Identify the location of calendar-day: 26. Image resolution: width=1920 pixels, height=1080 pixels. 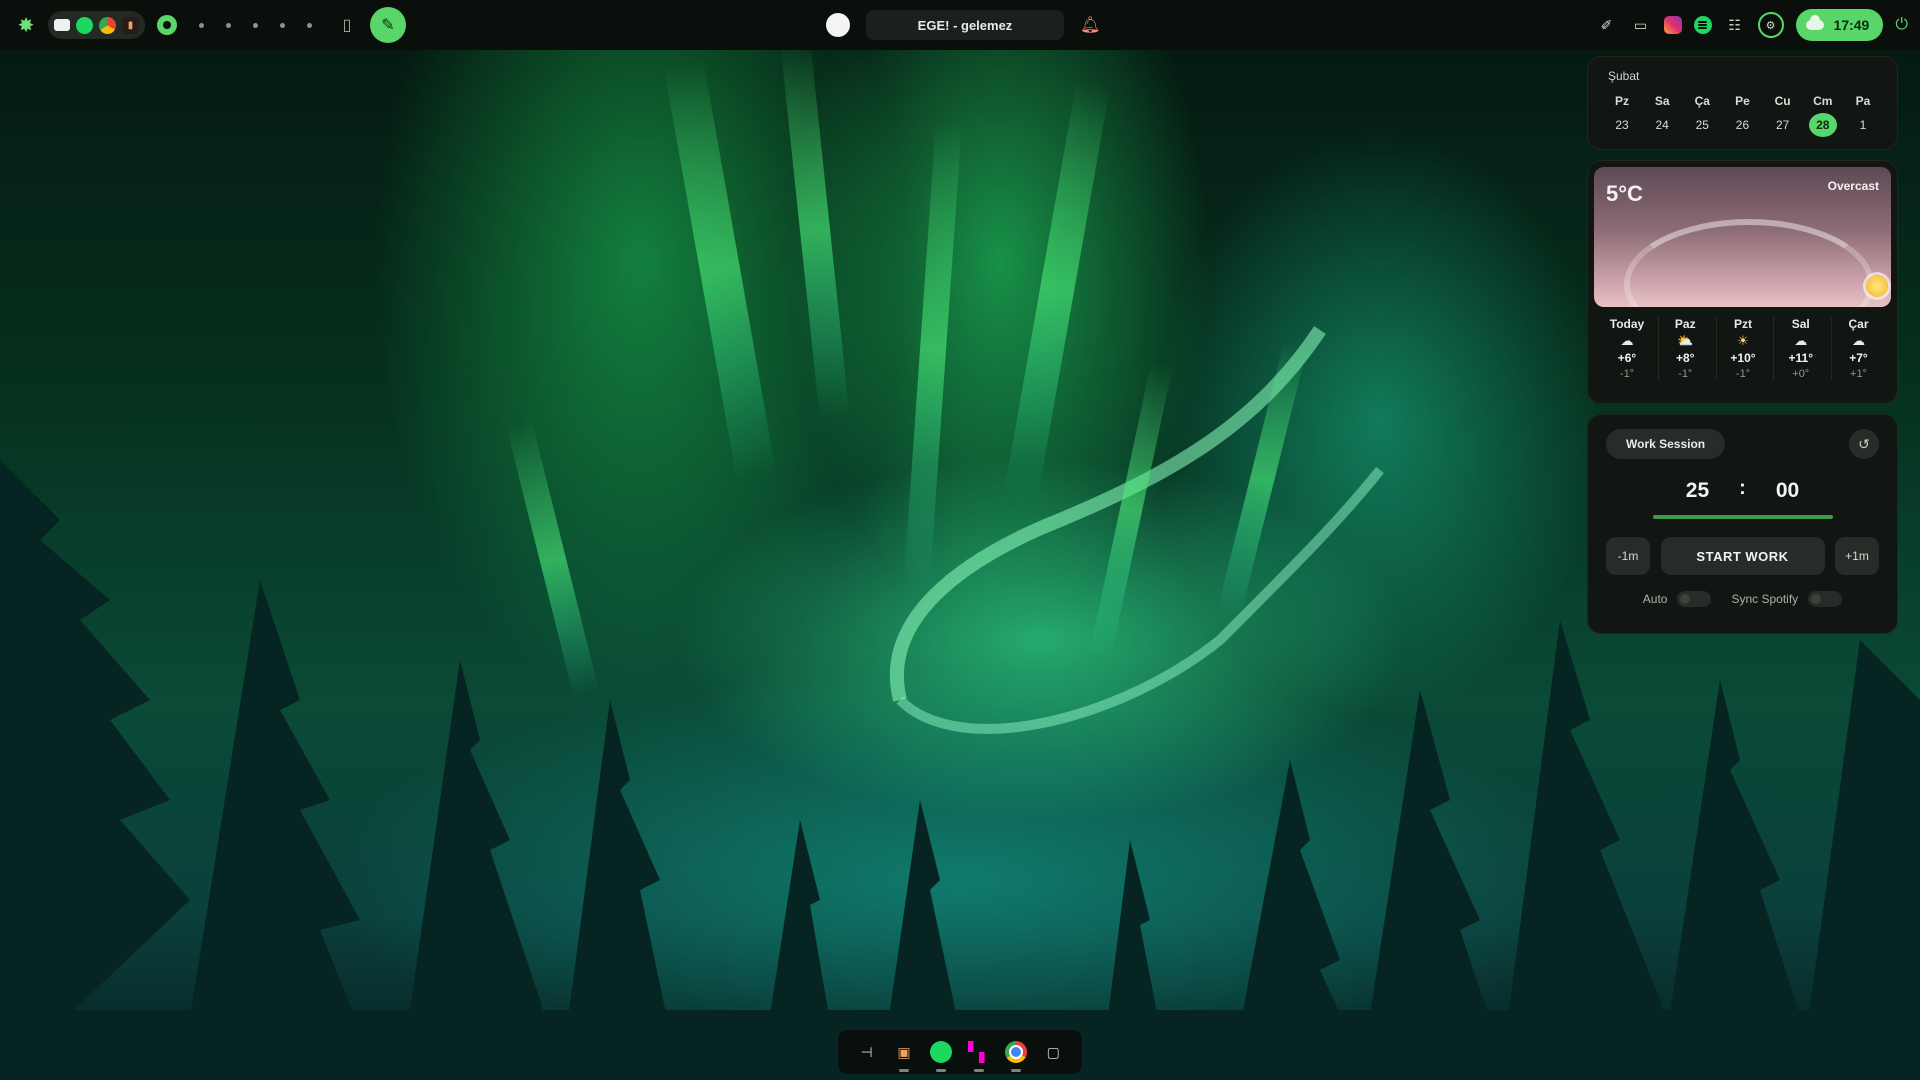
(1742, 125).